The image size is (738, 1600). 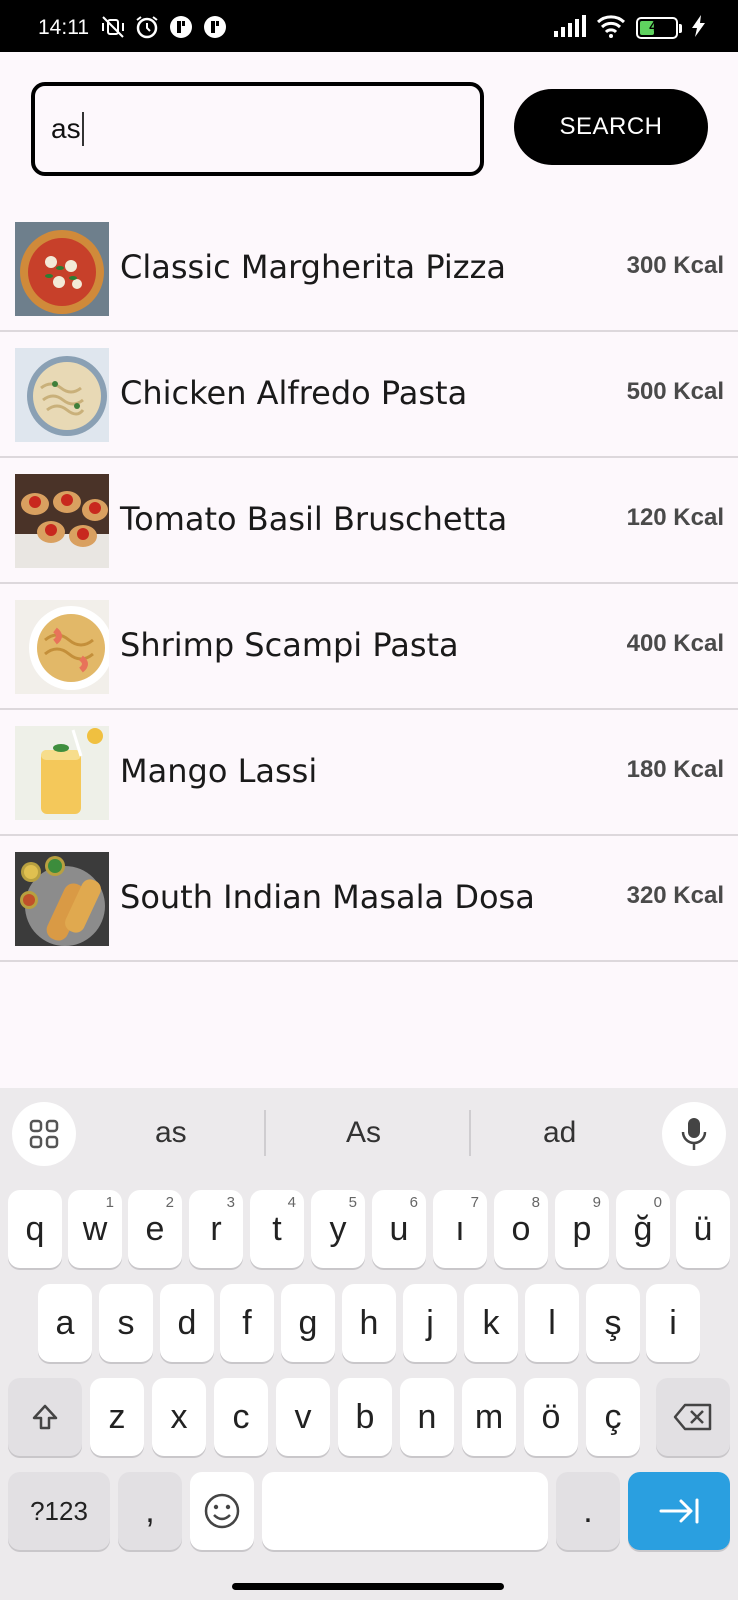 I want to click on emoji-key, so click(x=222, y=1511).